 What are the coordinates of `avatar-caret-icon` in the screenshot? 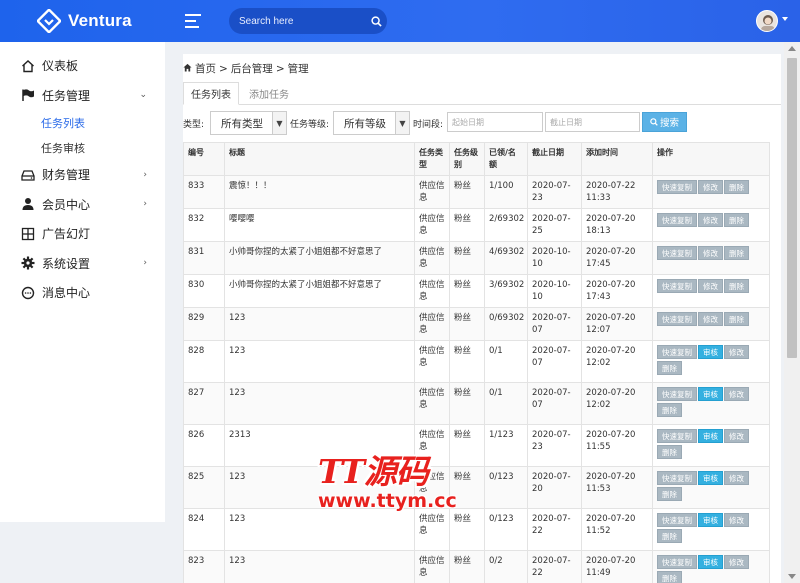 It's located at (785, 19).